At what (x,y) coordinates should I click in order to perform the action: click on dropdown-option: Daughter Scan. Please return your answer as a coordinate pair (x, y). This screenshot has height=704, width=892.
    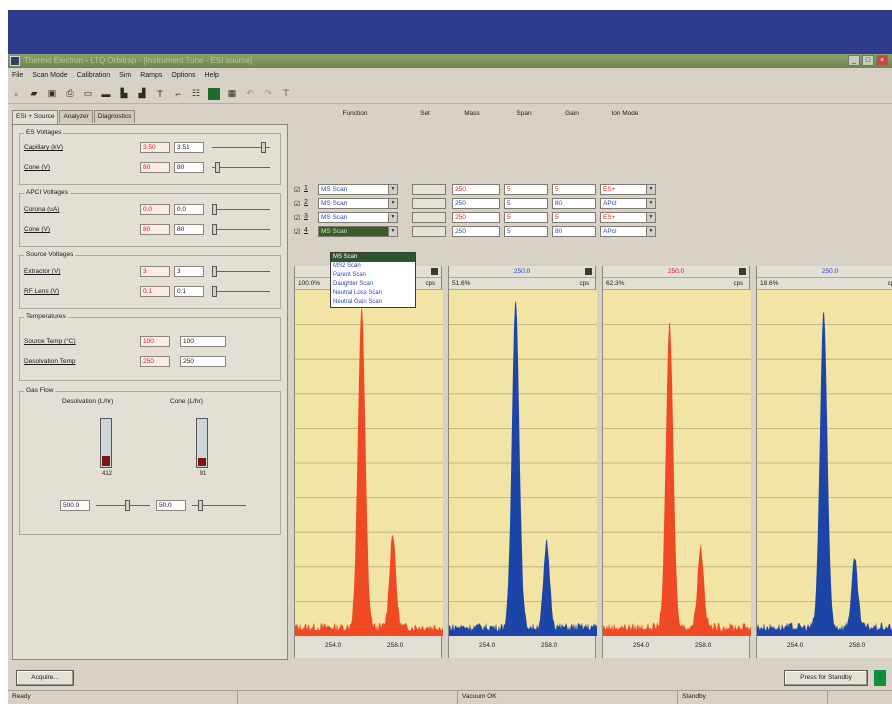
    Looking at the image, I should click on (373, 284).